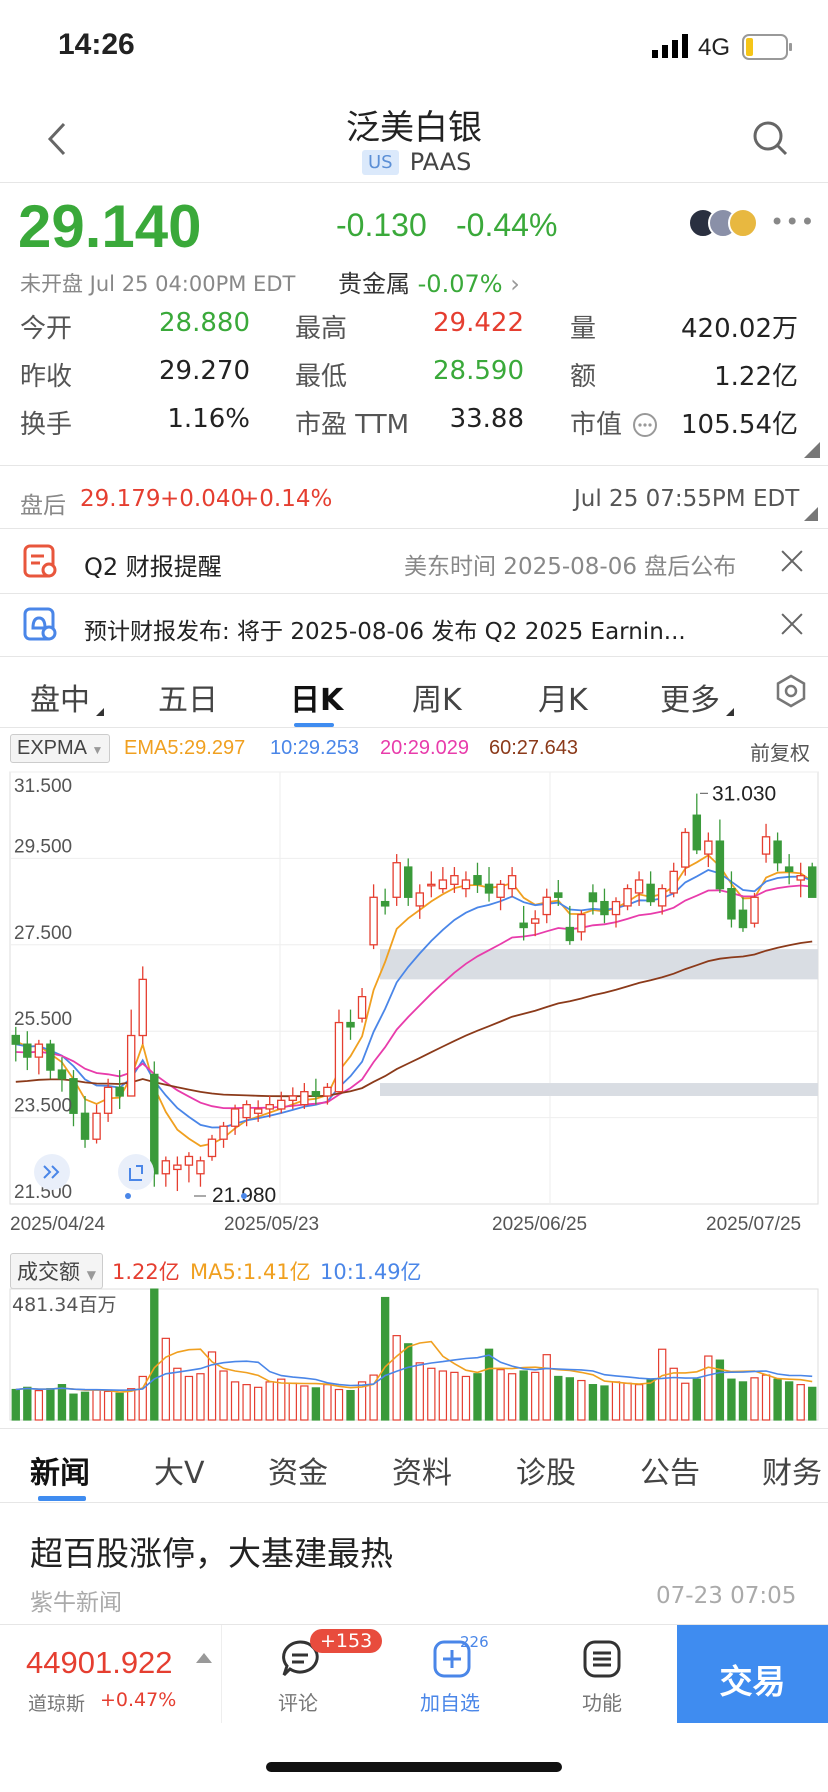  Describe the element at coordinates (687, 499) in the screenshot. I see `after-hours-time: Jul 25 07:55PM EDT` at that location.